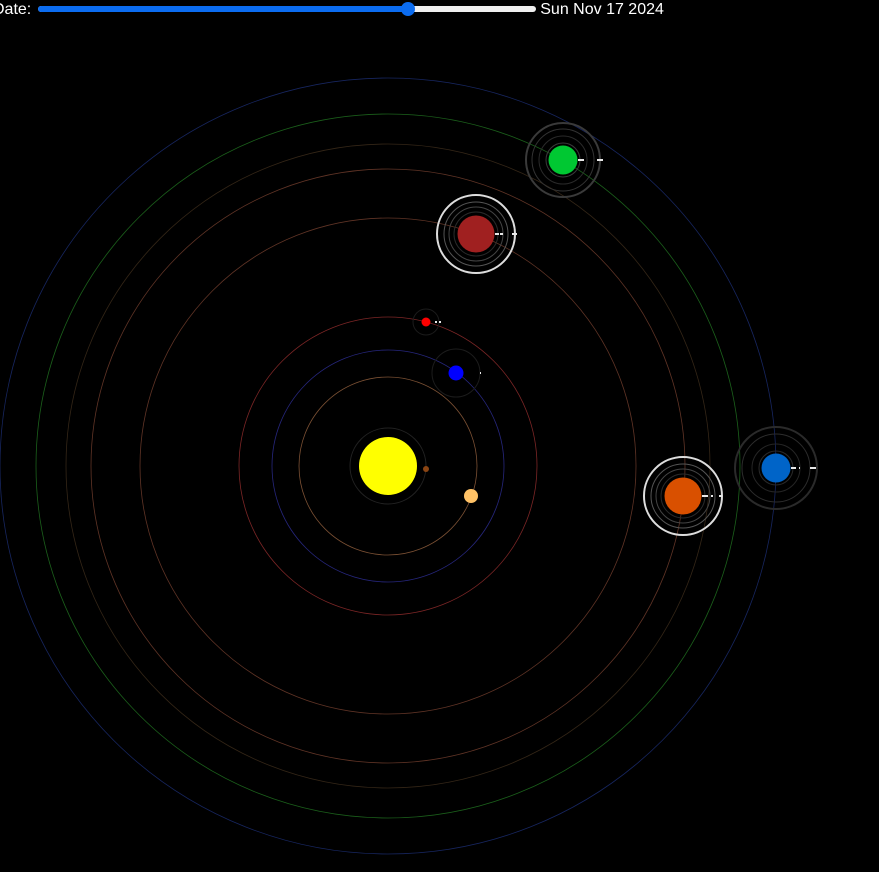  I want to click on planet-mercury, so click(426, 469).